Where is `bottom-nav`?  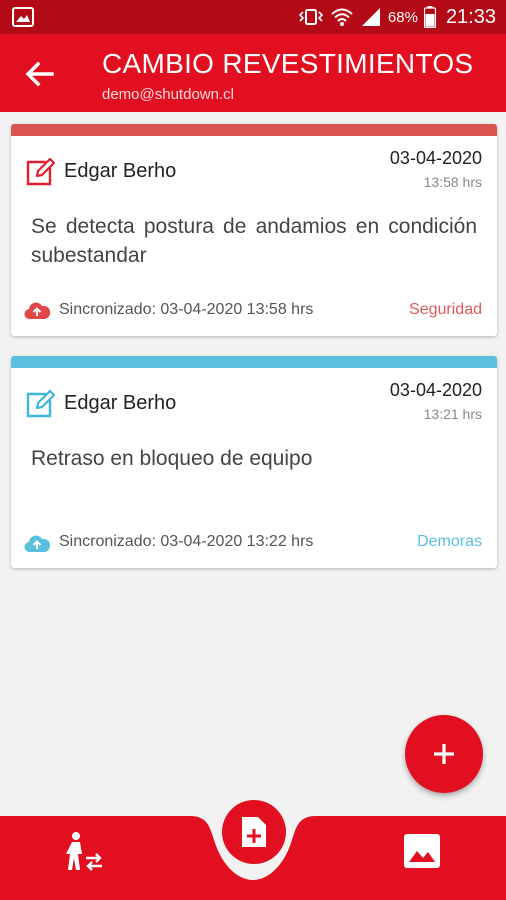 bottom-nav is located at coordinates (253, 840).